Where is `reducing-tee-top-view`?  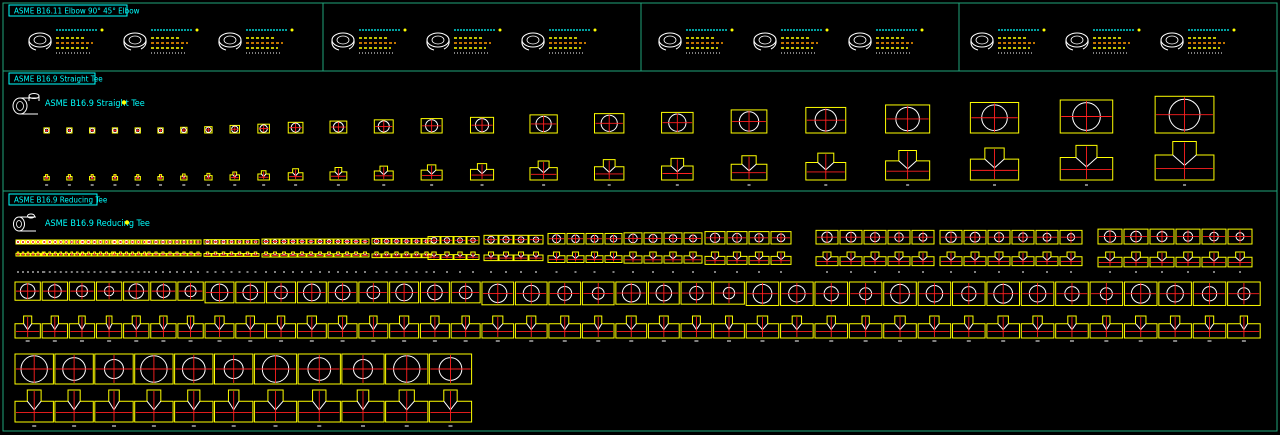 reducing-tee-top-view is located at coordinates (18, 242).